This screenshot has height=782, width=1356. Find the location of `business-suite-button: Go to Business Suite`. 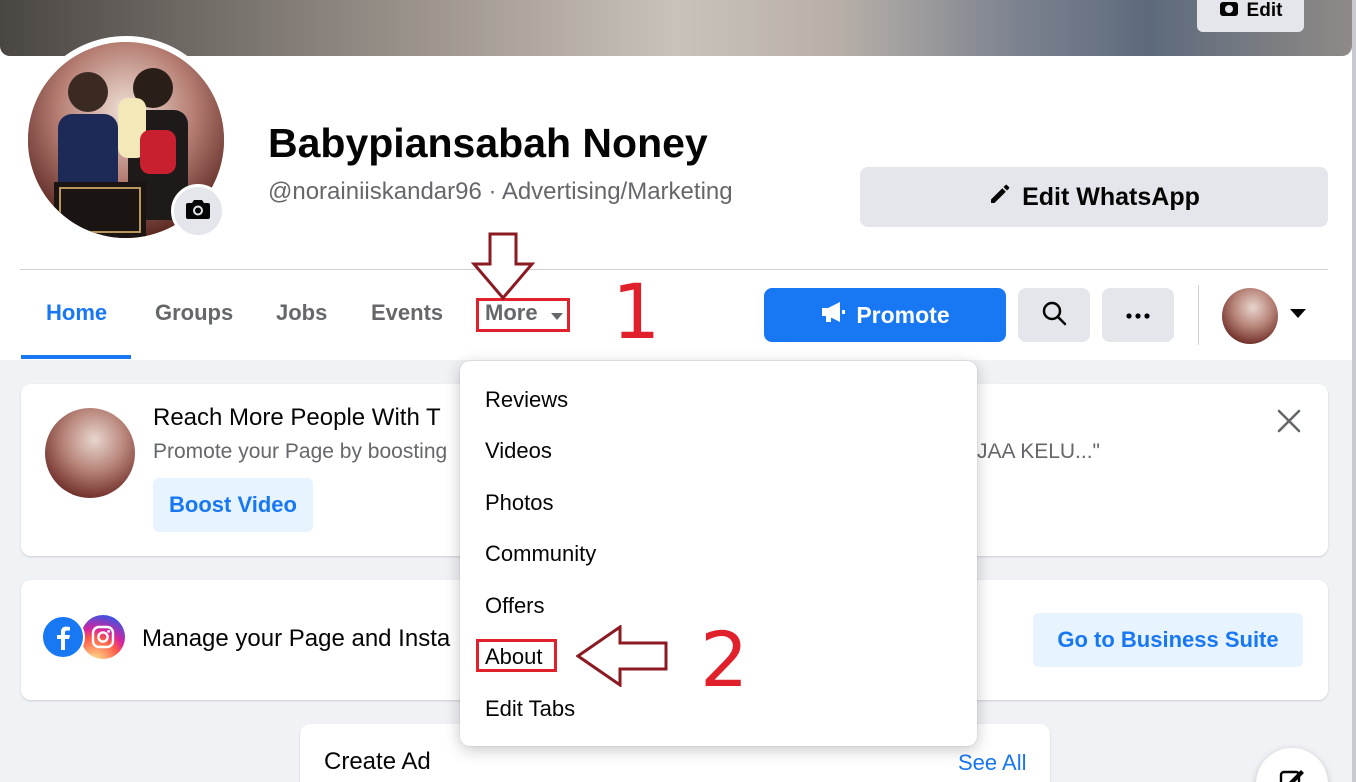

business-suite-button: Go to Business Suite is located at coordinates (1168, 640).